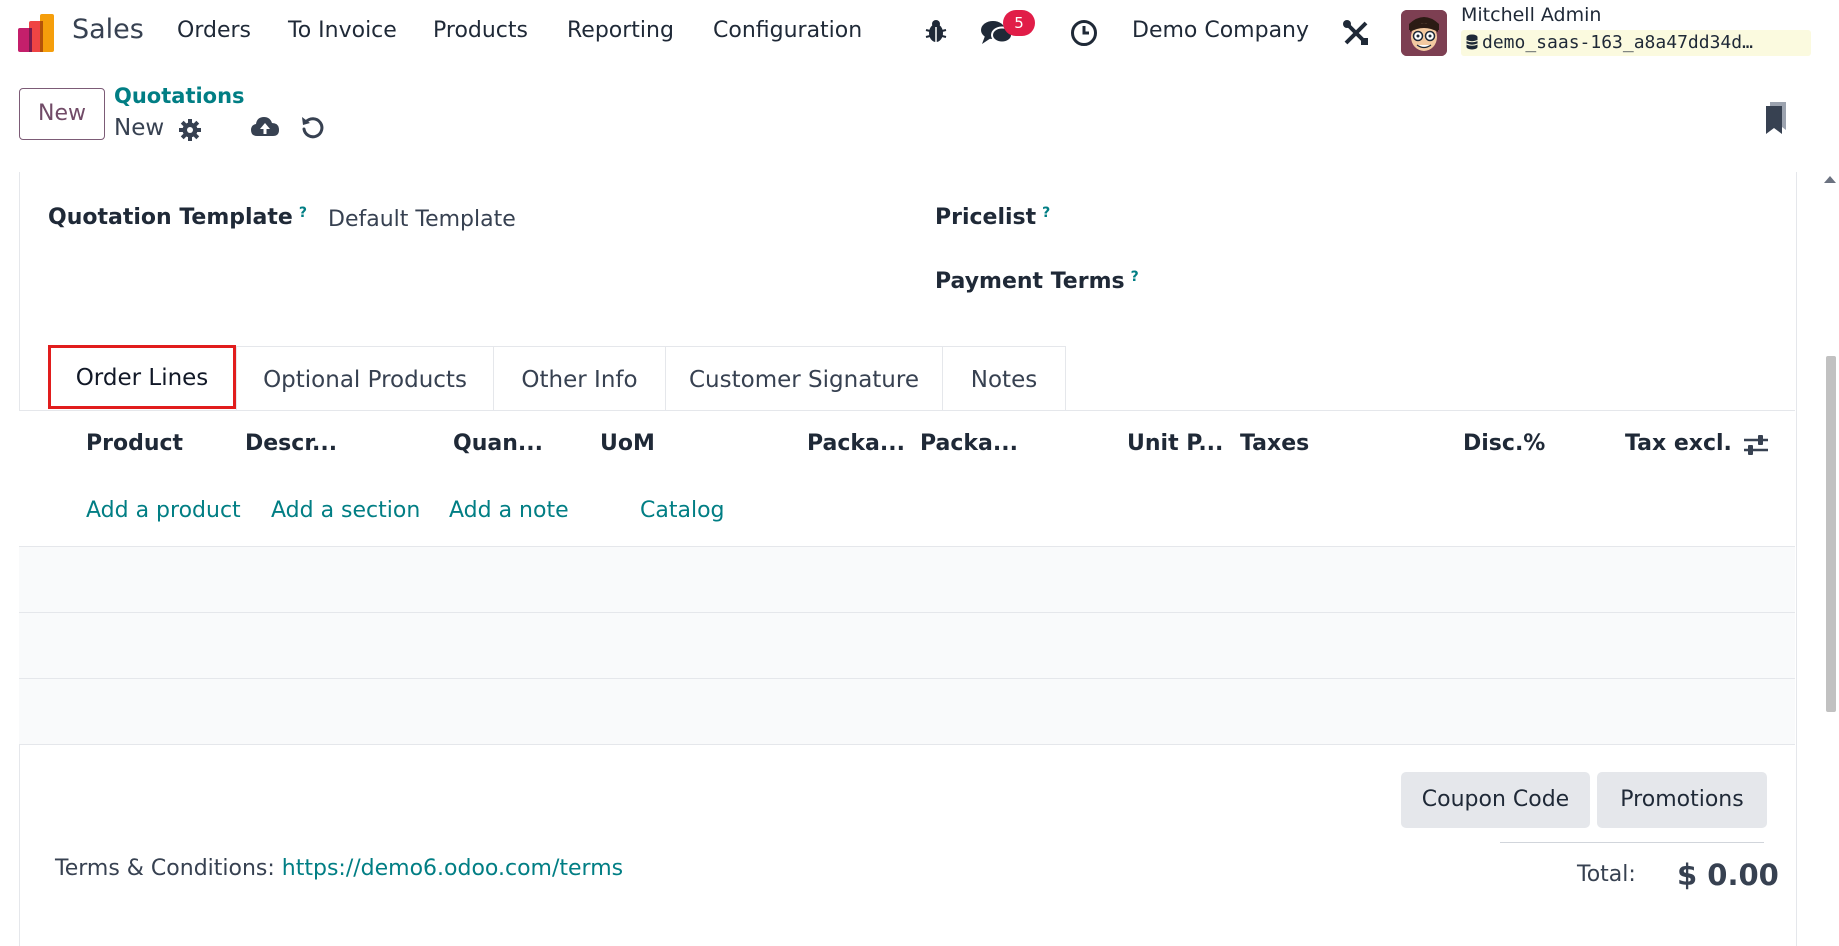  What do you see at coordinates (163, 510) in the screenshot?
I see `add-product-link: Add a product` at bounding box center [163, 510].